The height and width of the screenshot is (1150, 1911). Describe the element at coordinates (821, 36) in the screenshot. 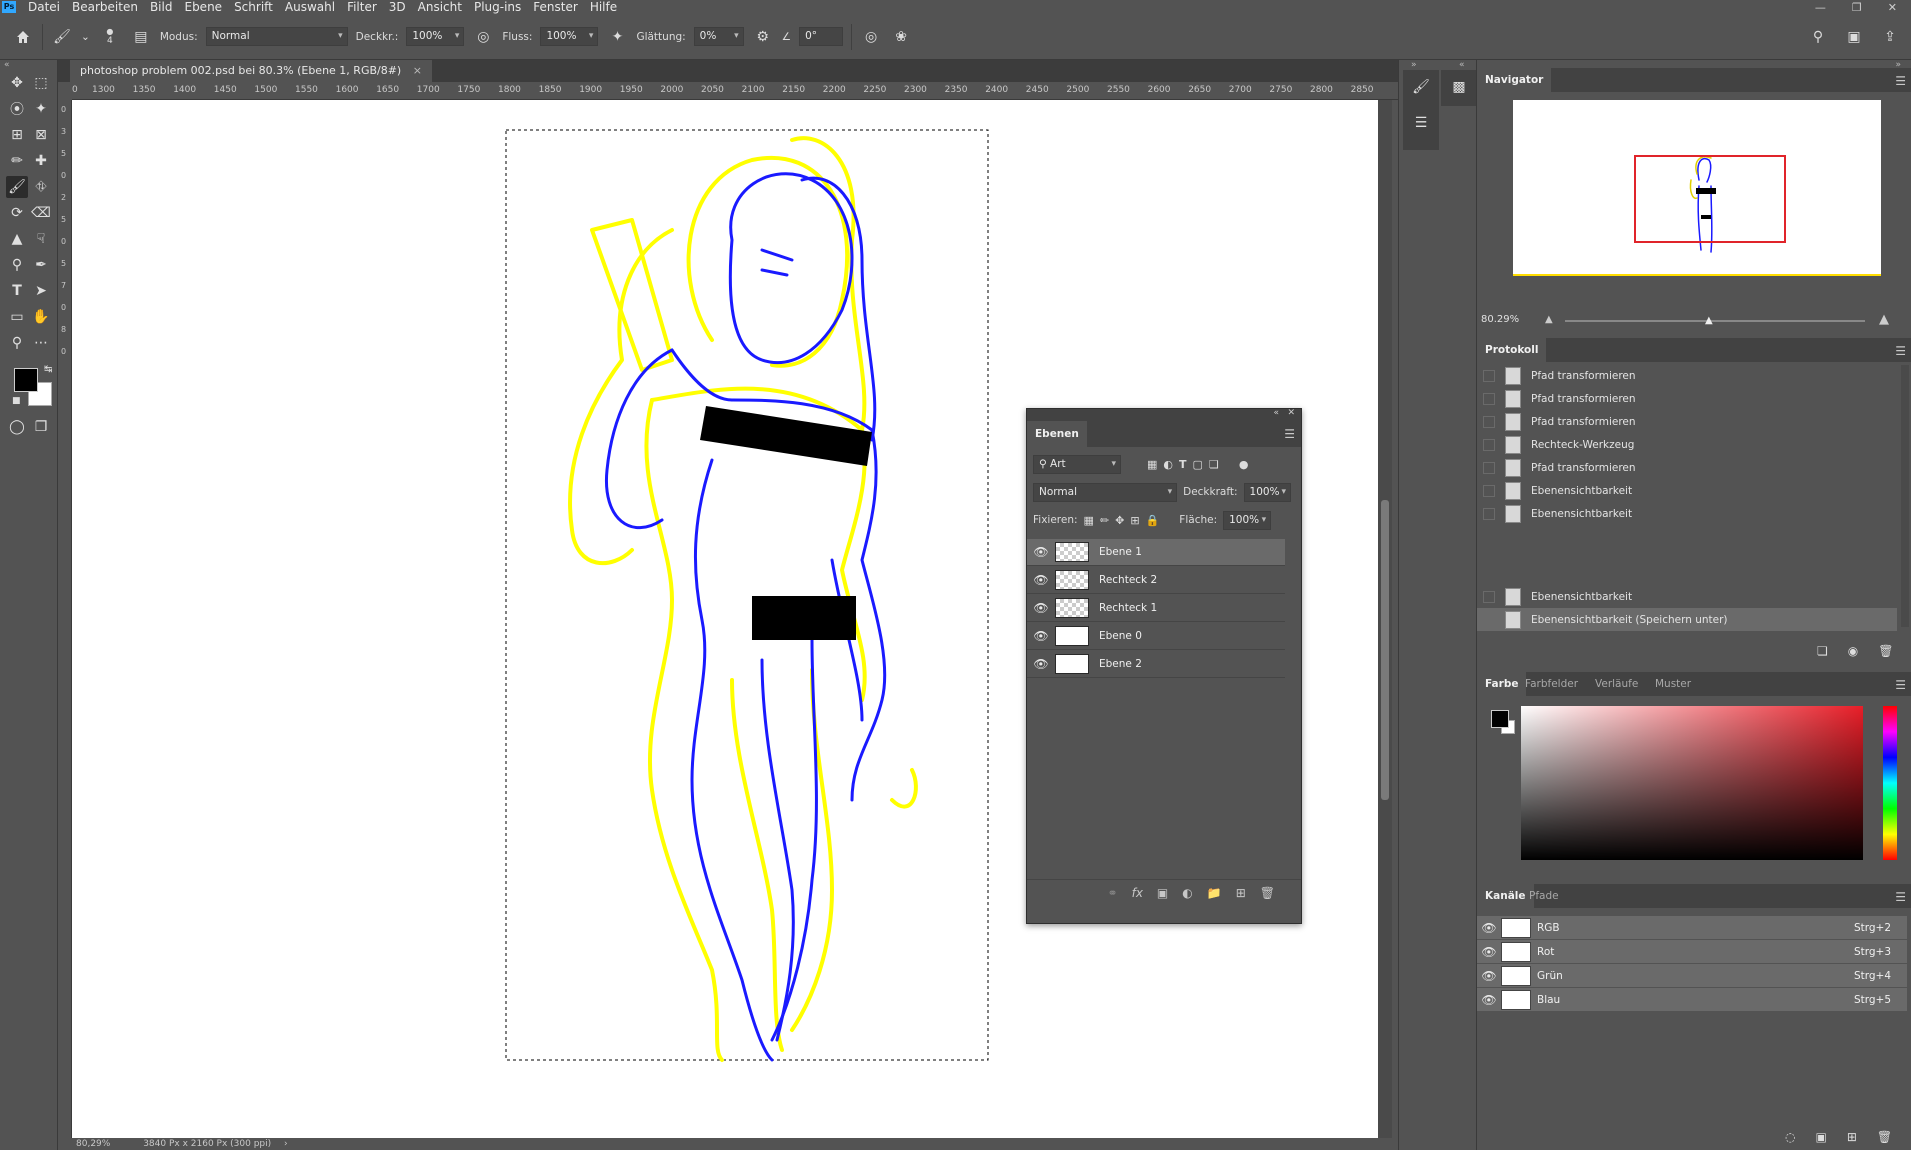

I see `angle-field: 0°` at that location.